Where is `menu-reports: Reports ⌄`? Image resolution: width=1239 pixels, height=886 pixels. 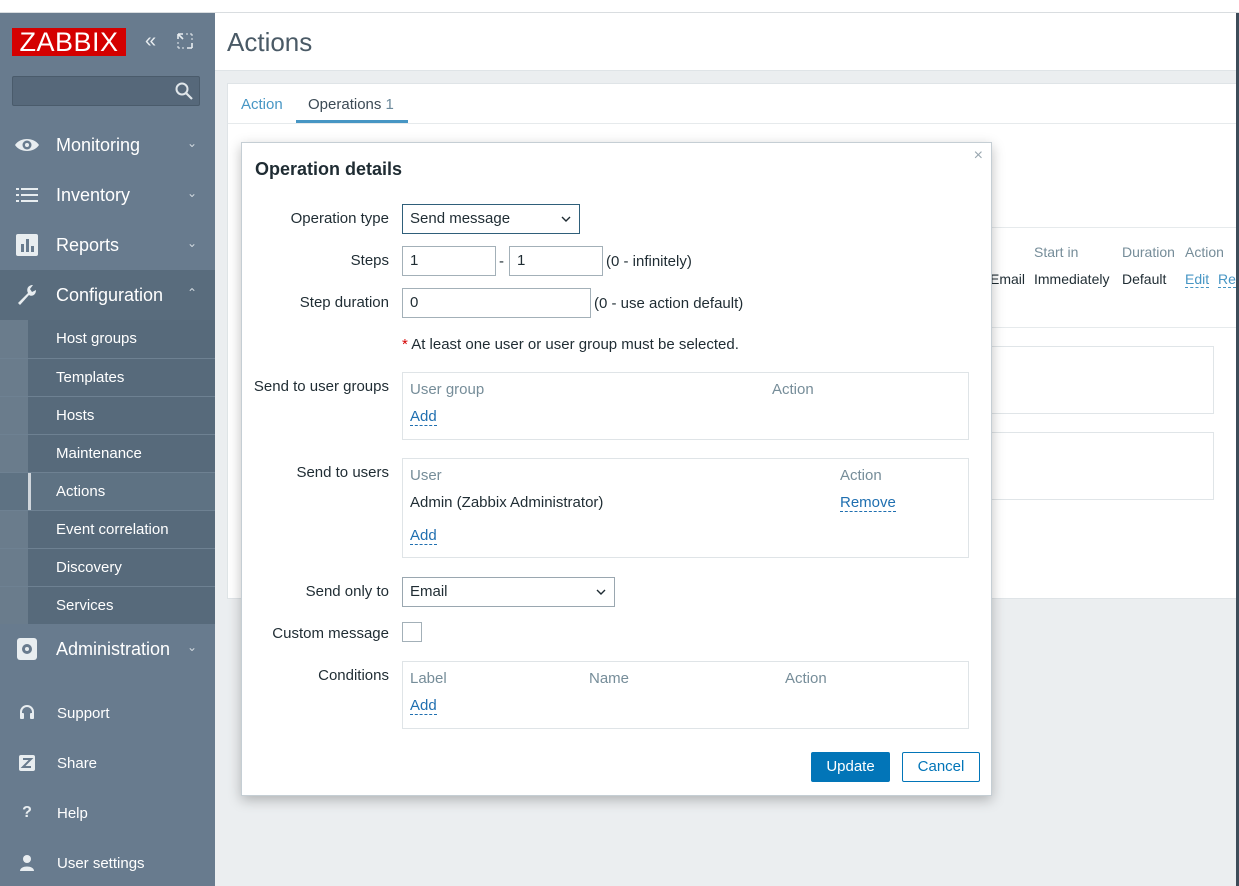
menu-reports: Reports ⌄ is located at coordinates (107, 245).